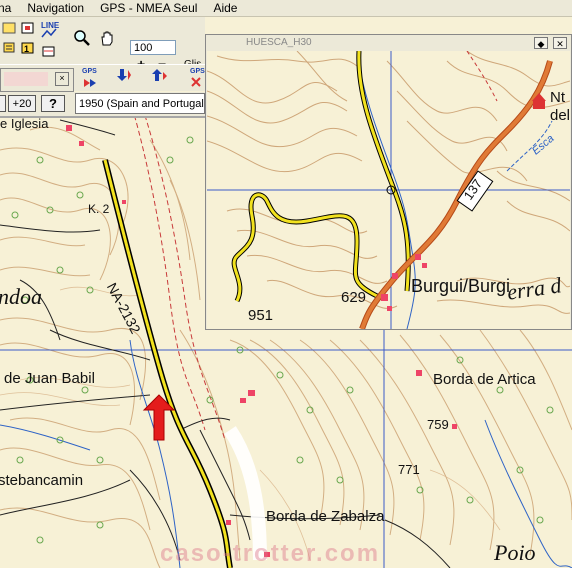 The image size is (572, 568). Describe the element at coordinates (24, 123) in the screenshot. I see `label-iglesia: e Iglesia` at that location.